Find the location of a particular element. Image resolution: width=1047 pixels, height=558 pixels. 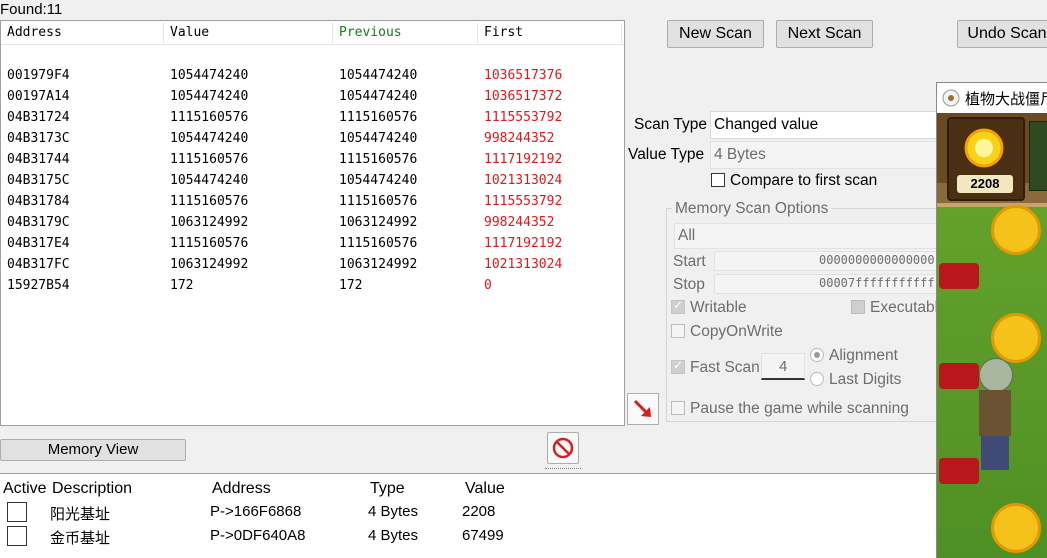

result-row: 04B31784 1115160576 1115160576 1115553792 is located at coordinates (312, 202).